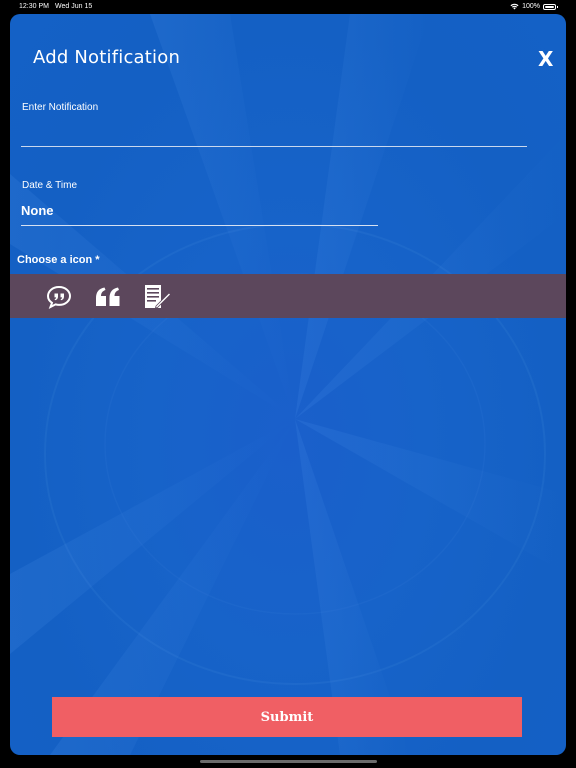 Image resolution: width=576 pixels, height=768 pixels. What do you see at coordinates (60, 107) in the screenshot?
I see `notification-label: Enter Notification` at bounding box center [60, 107].